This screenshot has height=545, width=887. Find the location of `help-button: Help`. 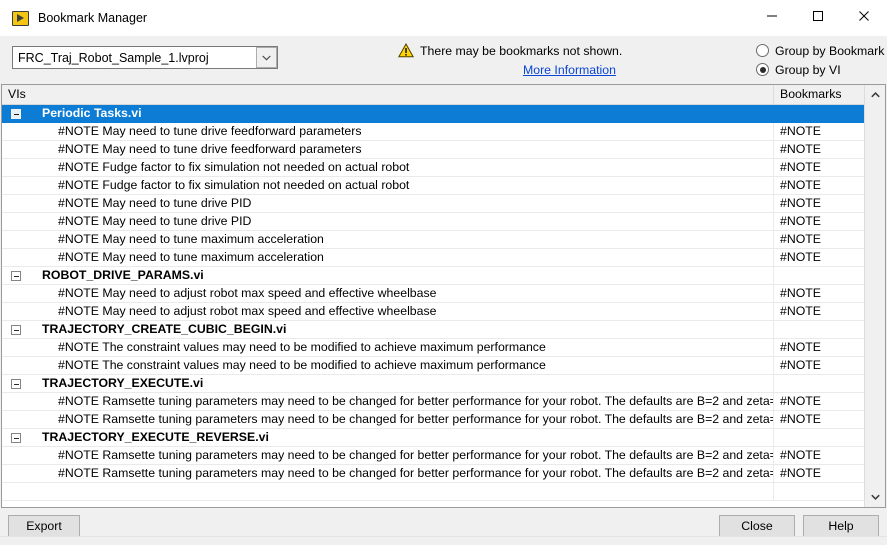

help-button: Help is located at coordinates (841, 526).